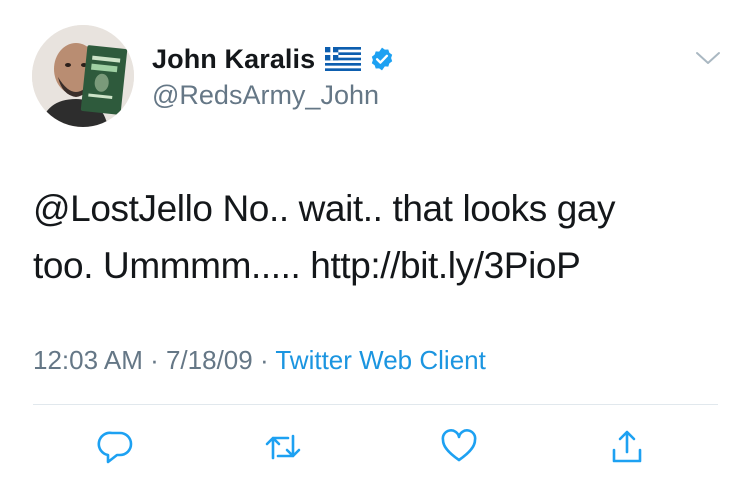 The image size is (750, 482). What do you see at coordinates (209, 360) in the screenshot?
I see `tweet-date: 7/18/09` at bounding box center [209, 360].